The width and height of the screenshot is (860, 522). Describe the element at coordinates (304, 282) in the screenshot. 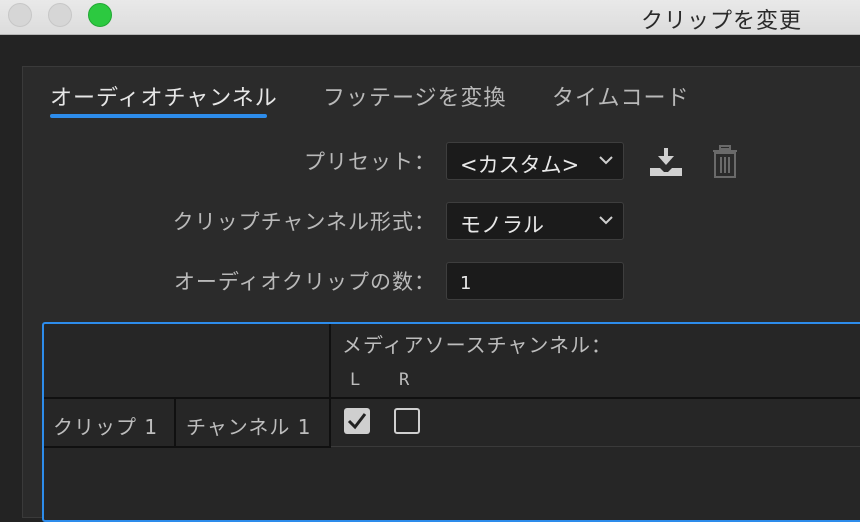

I see `audio-clip-count-label: オーディオクリップの数：` at that location.